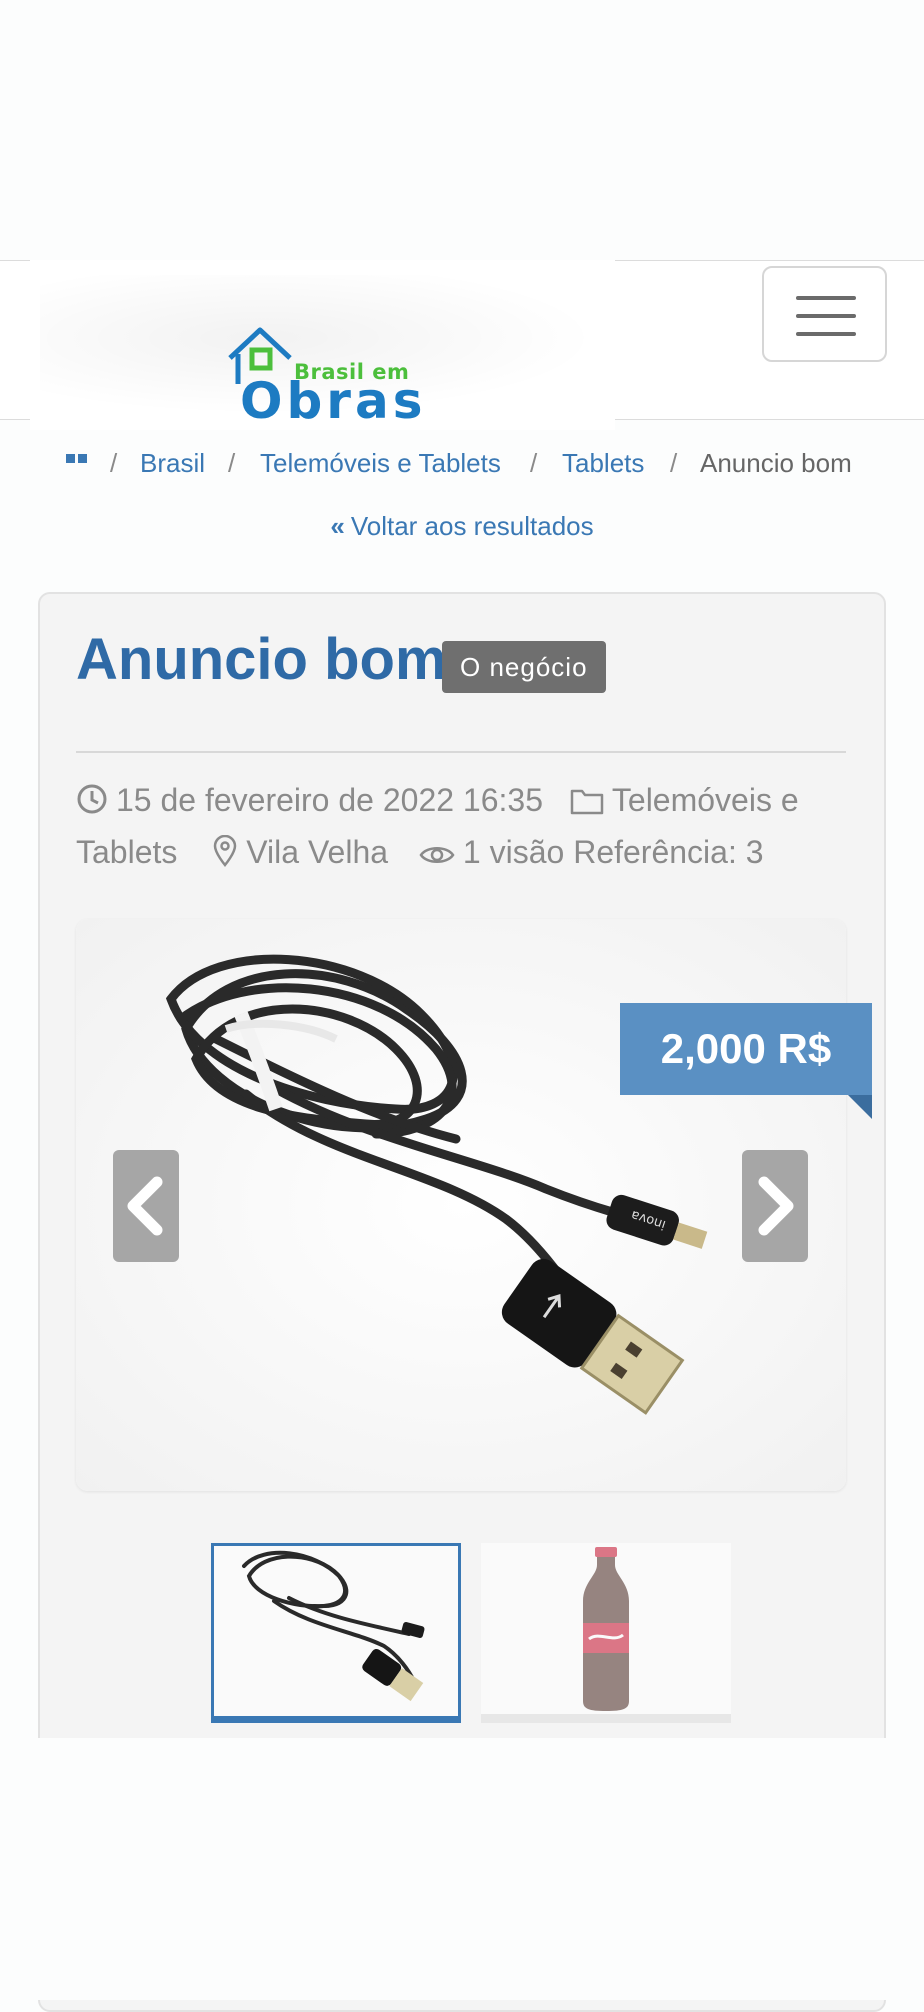  I want to click on double-chevron-left-icon: «, so click(337, 526).